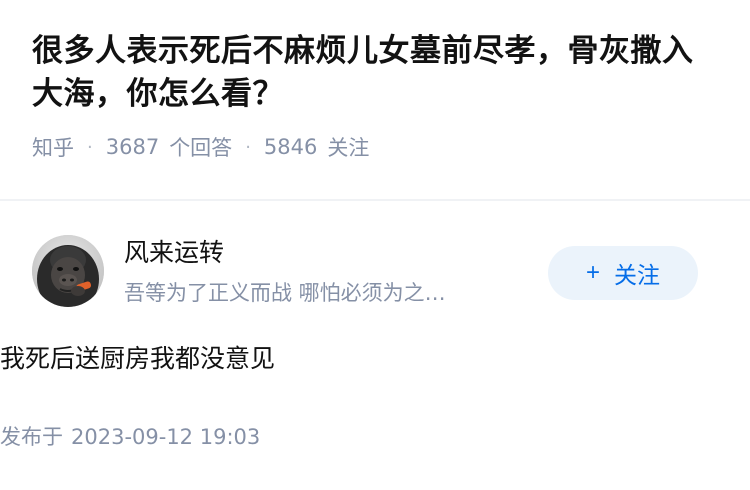 This screenshot has width=750, height=490. I want to click on follow-button: + 关注, so click(623, 273).